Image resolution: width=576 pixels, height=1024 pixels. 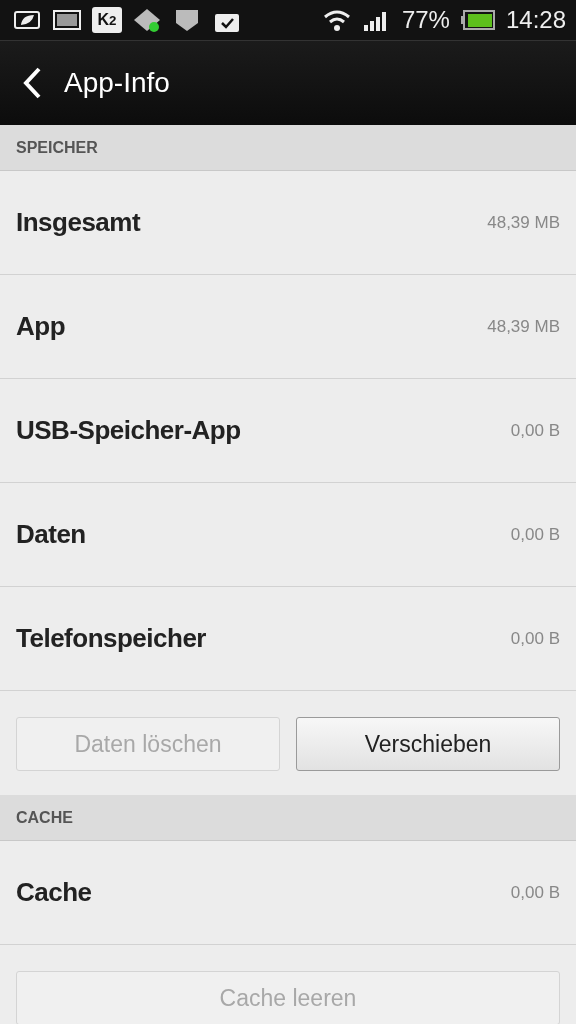 What do you see at coordinates (78, 222) in the screenshot?
I see `storage-label: Insgesamt` at bounding box center [78, 222].